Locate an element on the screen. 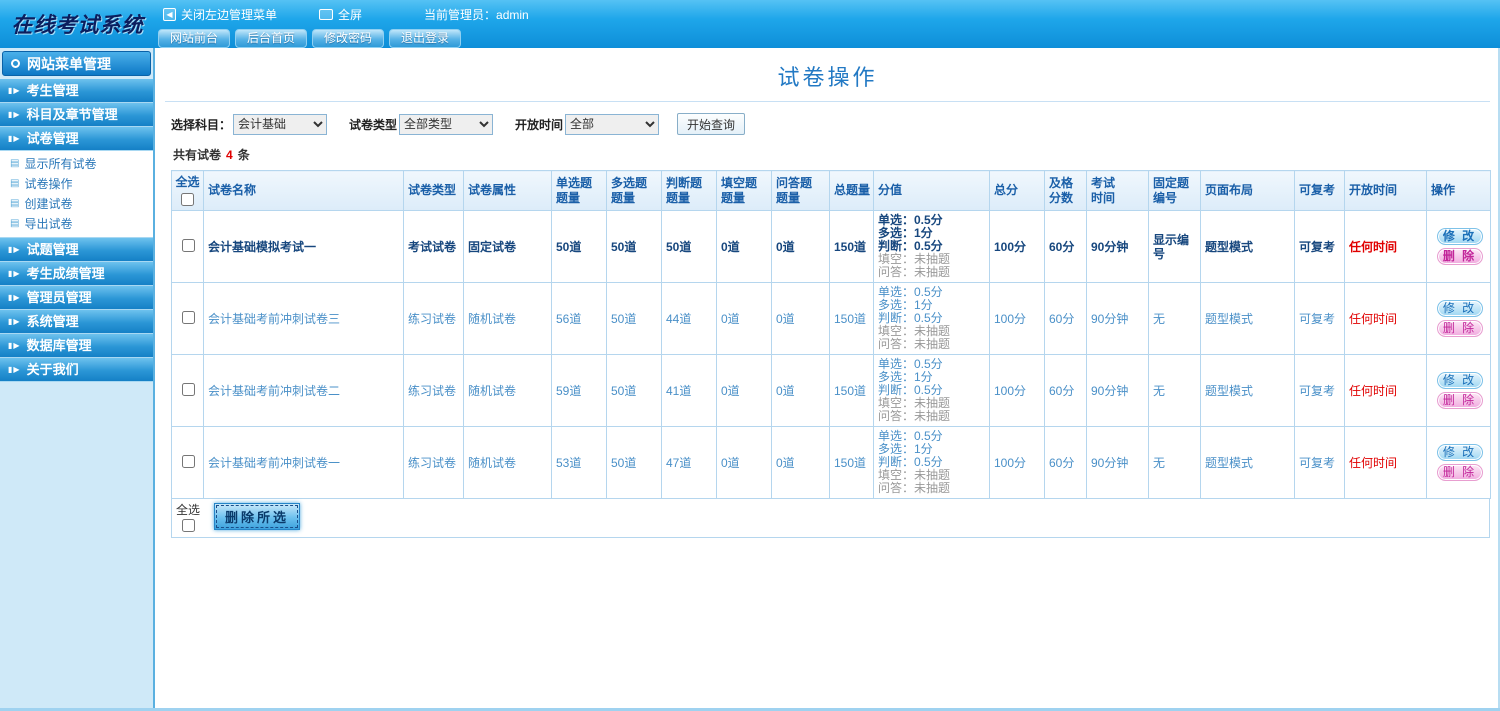 The width and height of the screenshot is (1500, 711). column-header: 判断题 题量 is located at coordinates (689, 190).